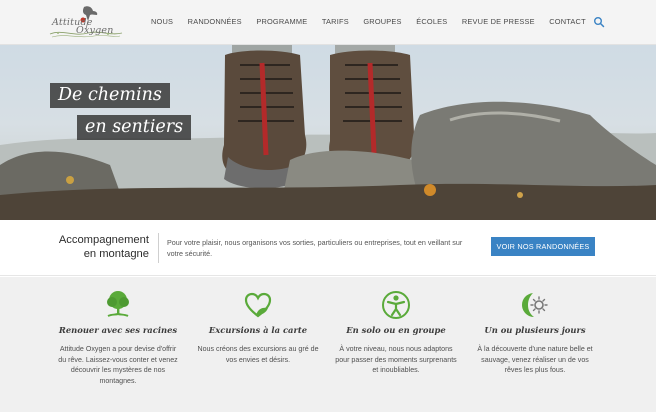  What do you see at coordinates (110, 95) in the screenshot?
I see `hero-tagline-line1: De chemins` at bounding box center [110, 95].